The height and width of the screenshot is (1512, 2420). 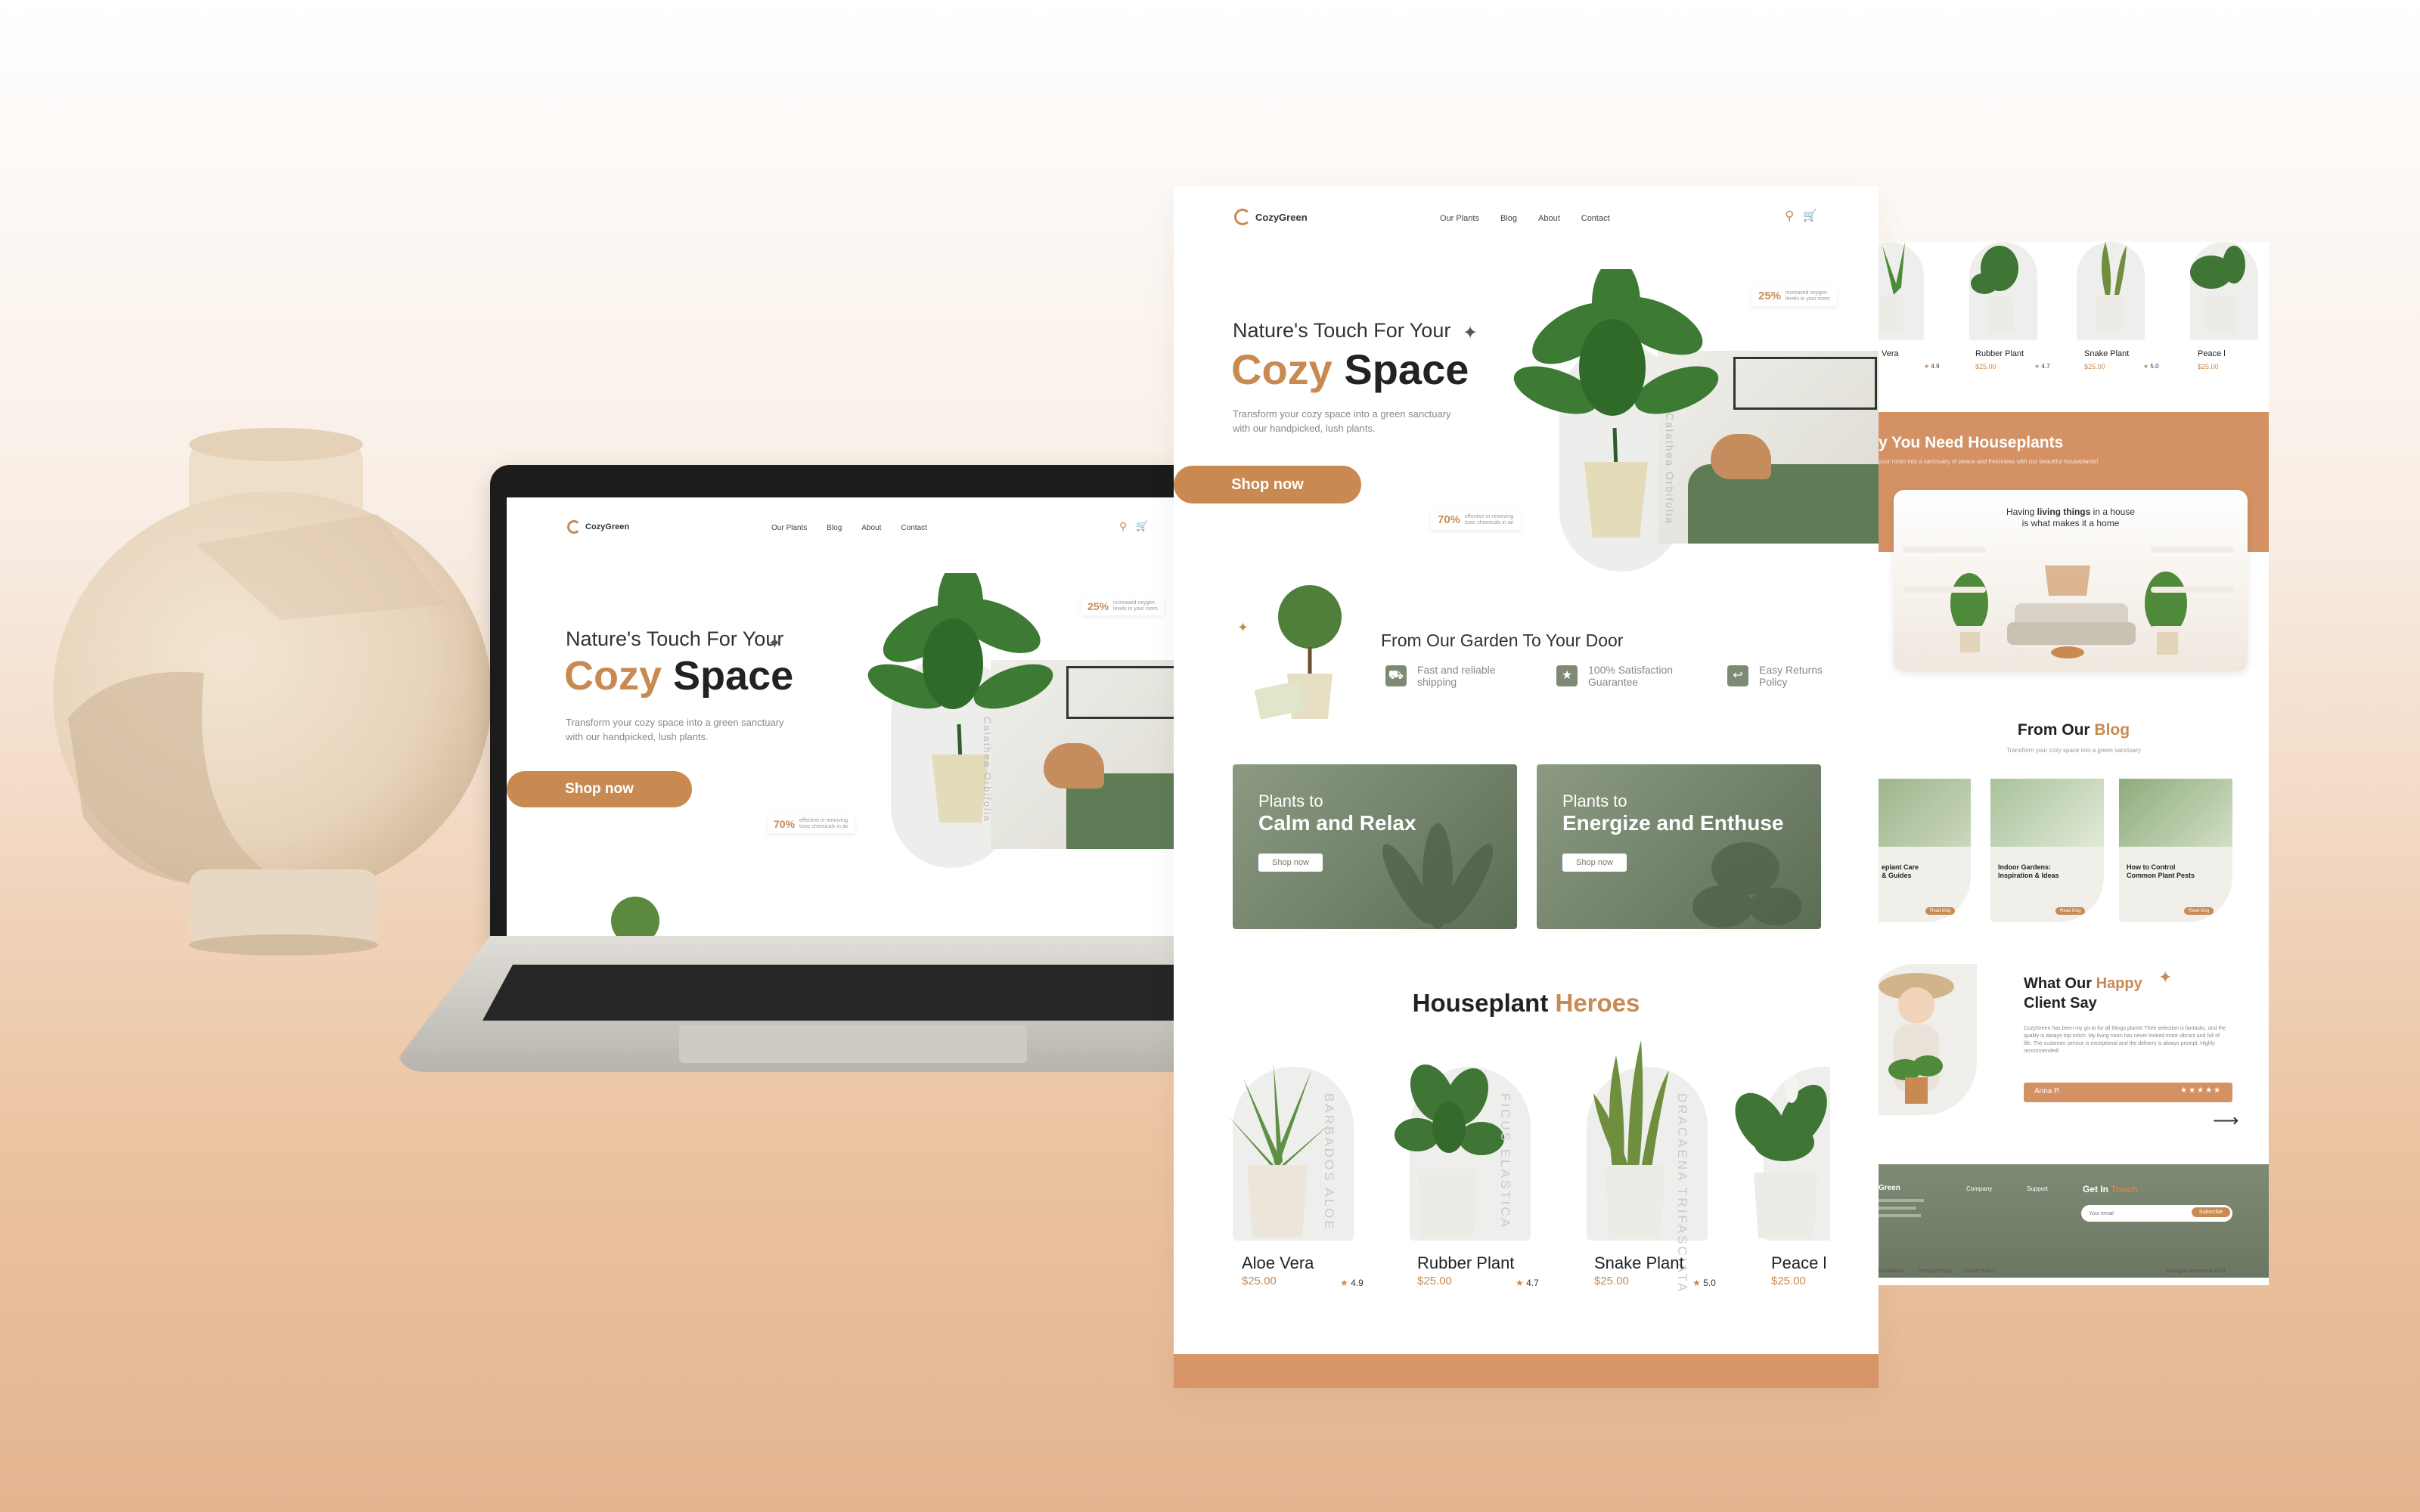 I want to click on main-nav: Our Plants Blog About Contact, so click(x=1525, y=219).